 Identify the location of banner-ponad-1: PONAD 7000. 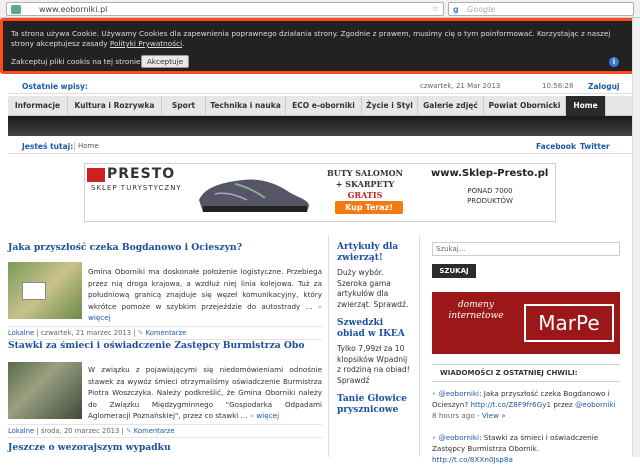
(490, 191).